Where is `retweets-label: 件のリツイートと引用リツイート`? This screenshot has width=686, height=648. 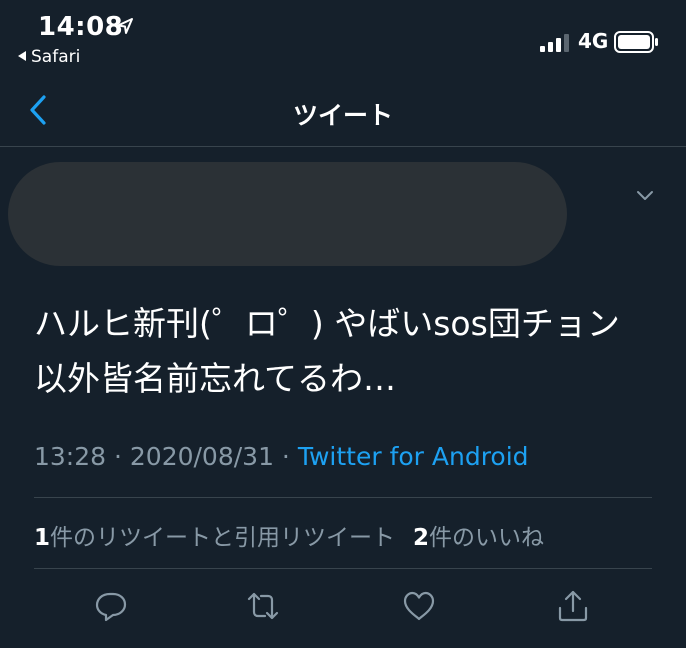
retweets-label: 件のリツイートと引用リツイート is located at coordinates (223, 538).